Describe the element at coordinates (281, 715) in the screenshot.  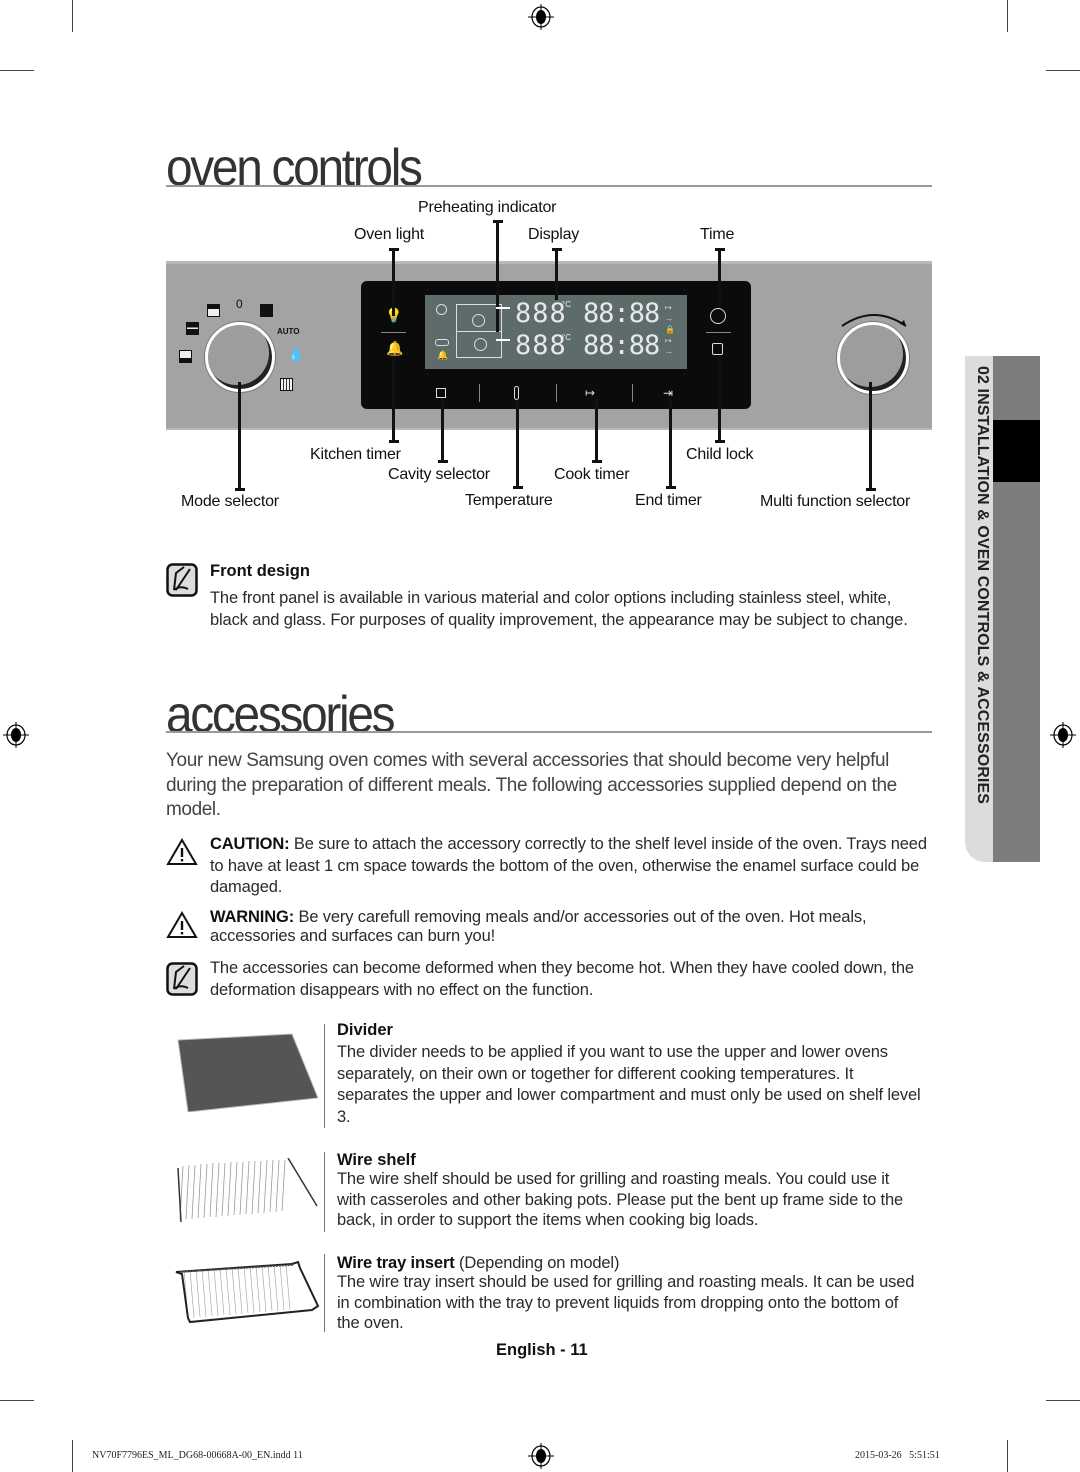
I see `section-title-accessories: accessories` at that location.